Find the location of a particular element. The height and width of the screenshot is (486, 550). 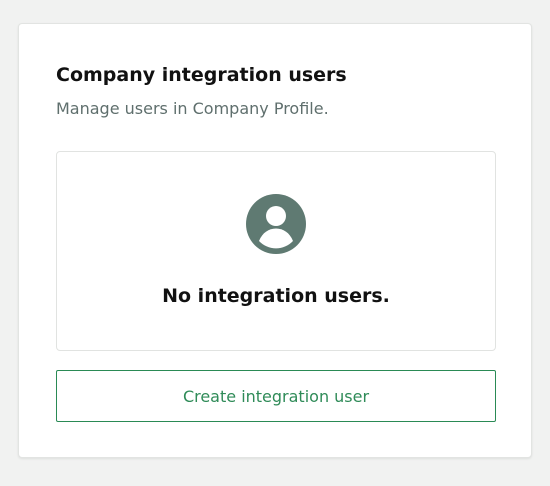

create-integration-user-button: Create integration user is located at coordinates (276, 396).